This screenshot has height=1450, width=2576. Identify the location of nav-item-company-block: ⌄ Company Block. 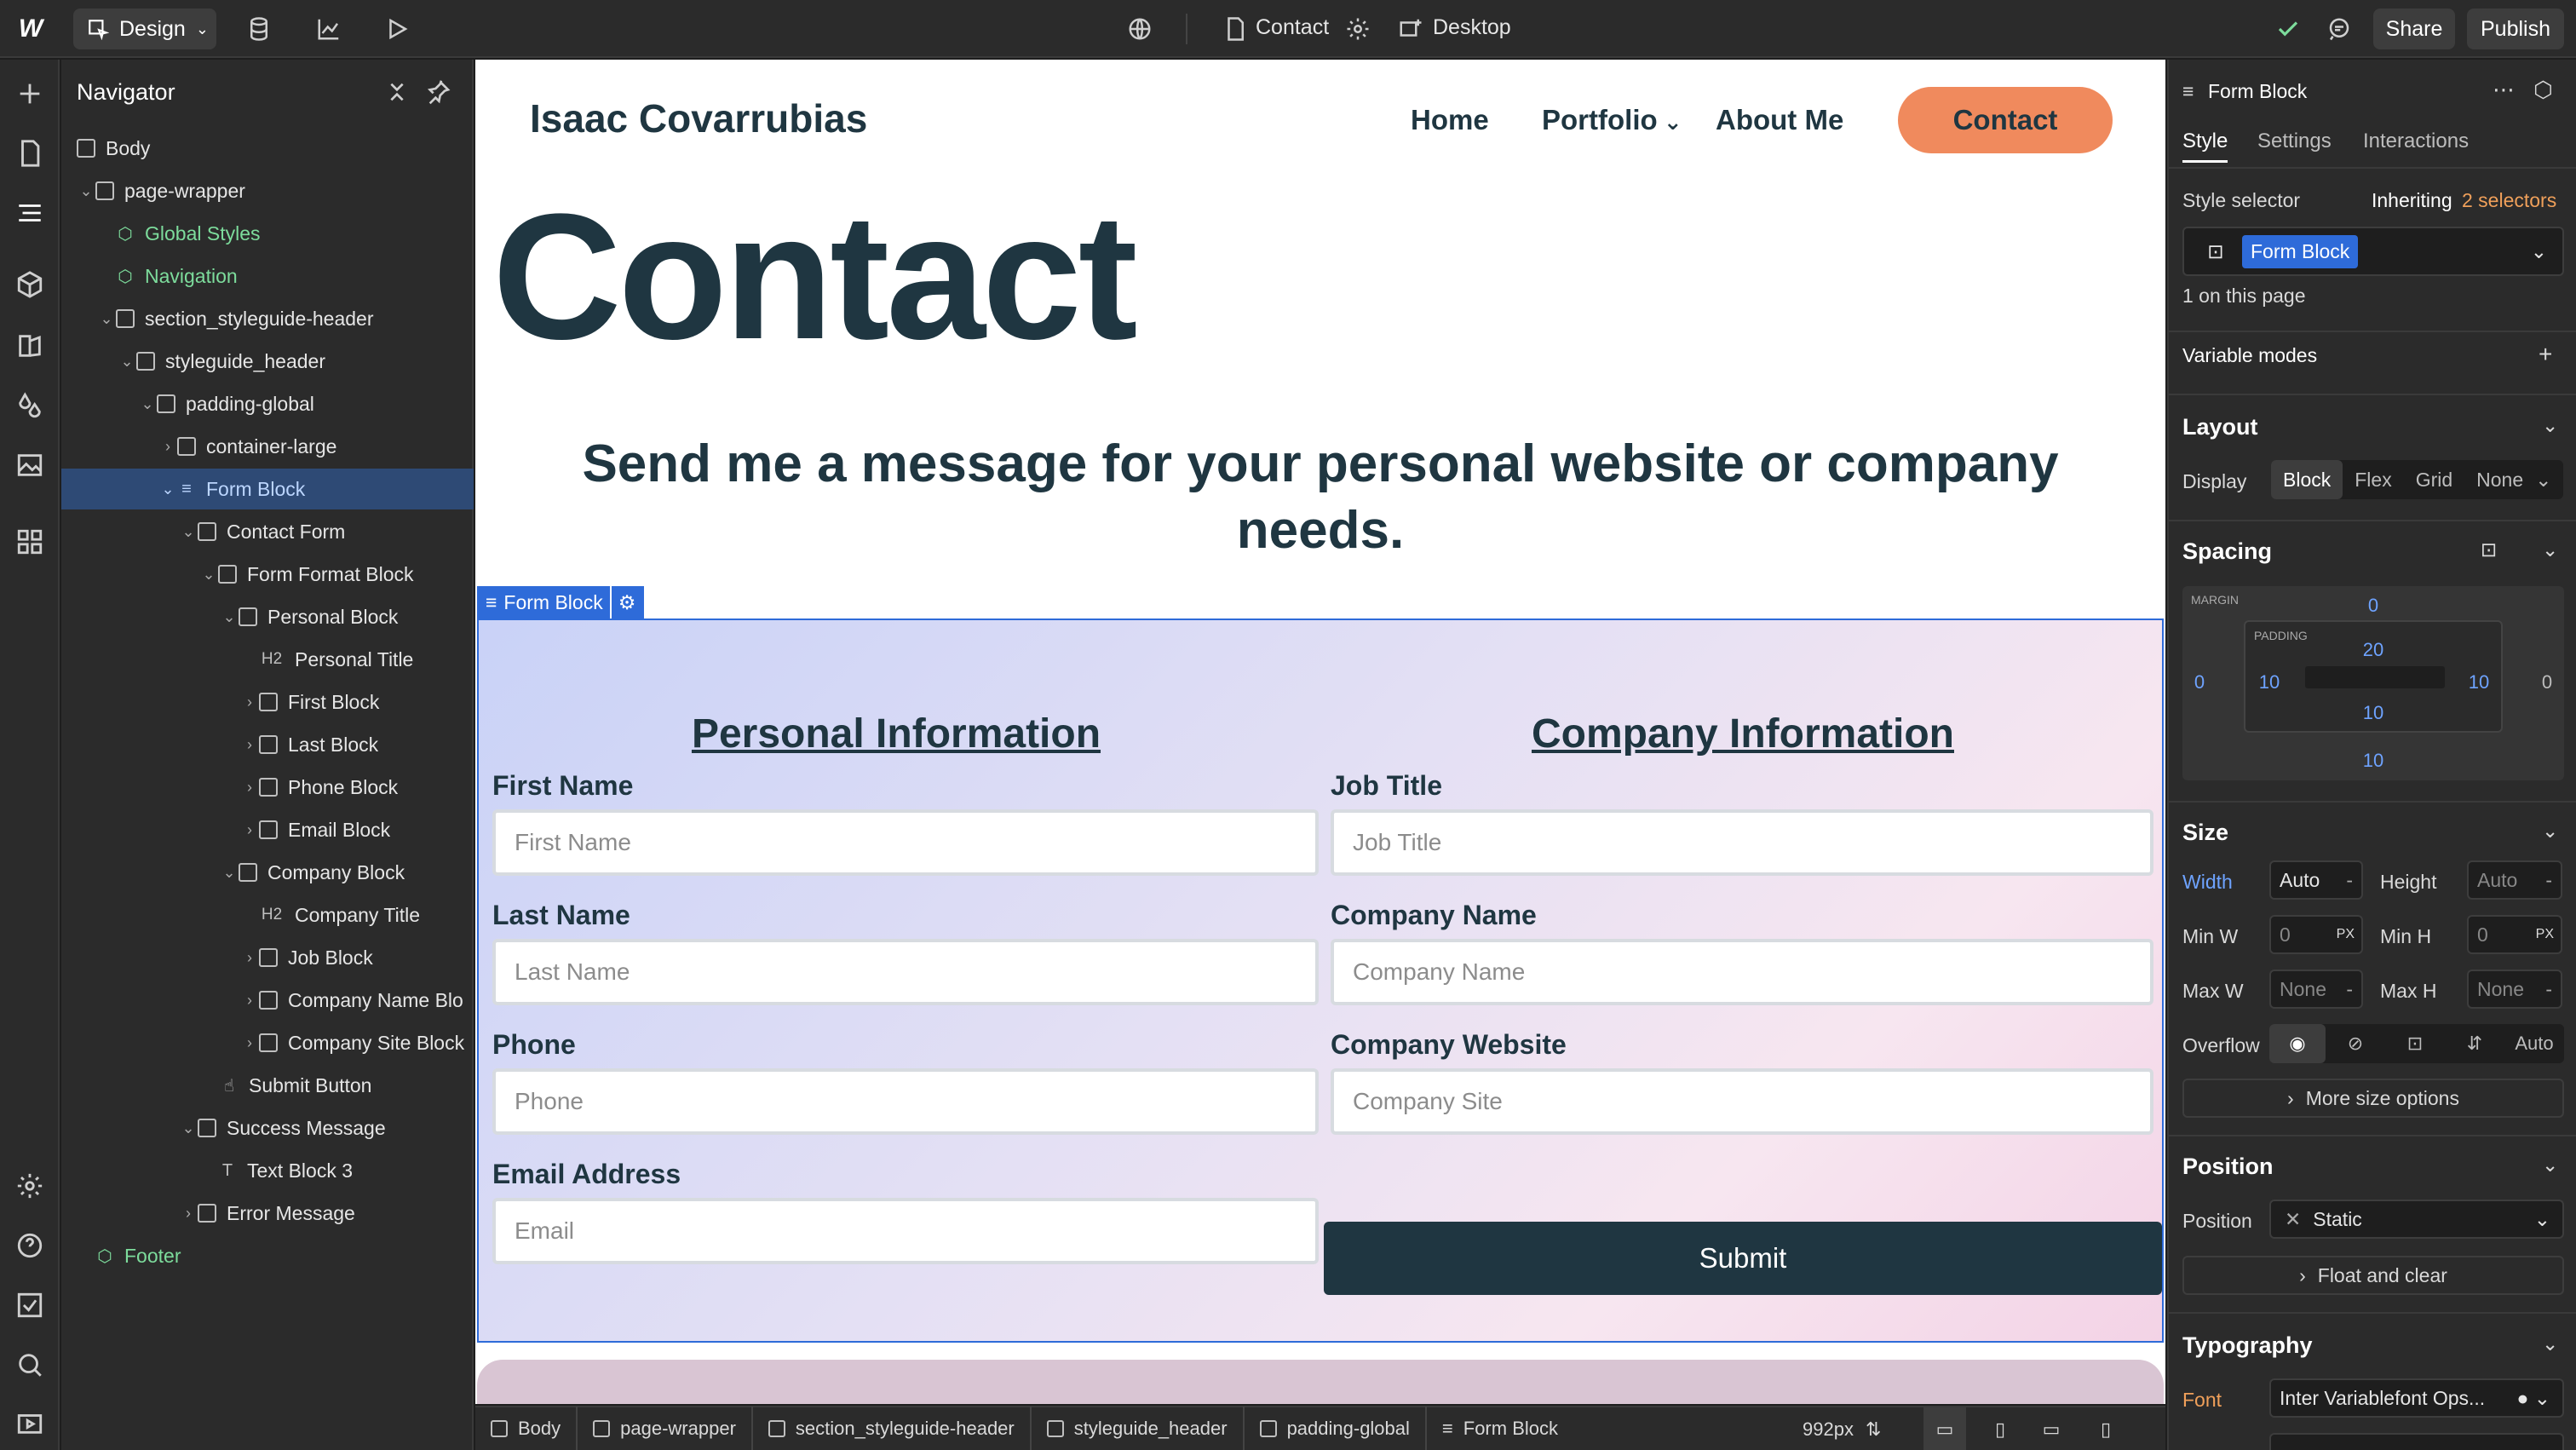
(267, 872).